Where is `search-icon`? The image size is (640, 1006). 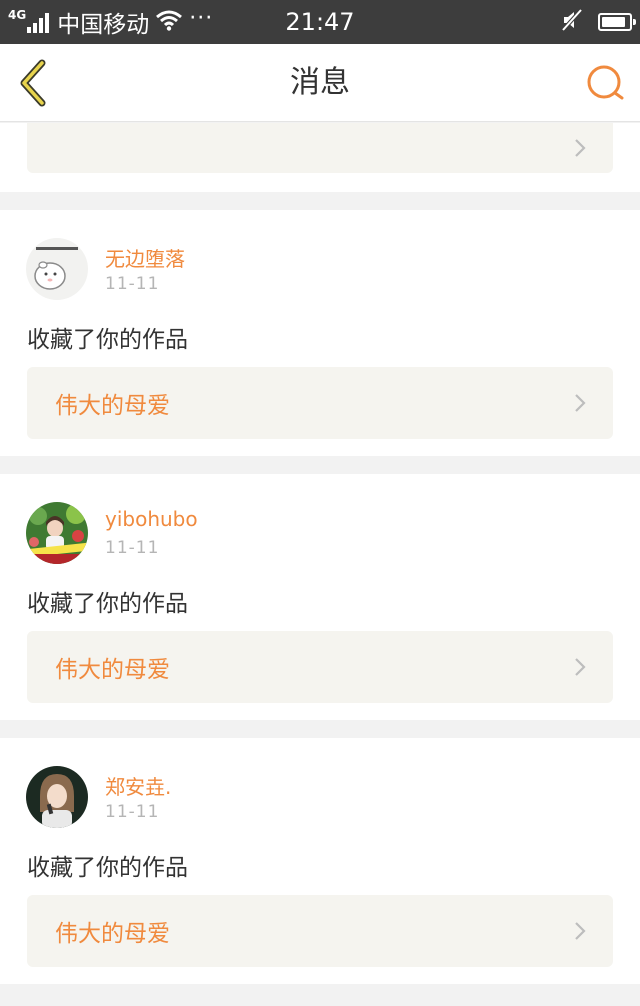
search-icon is located at coordinates (605, 83).